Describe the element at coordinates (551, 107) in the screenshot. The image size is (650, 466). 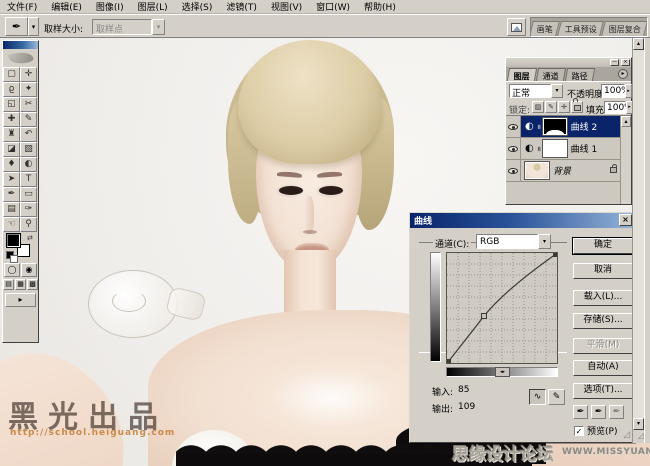
I see `lock-pixels-toggle: ✎` at that location.